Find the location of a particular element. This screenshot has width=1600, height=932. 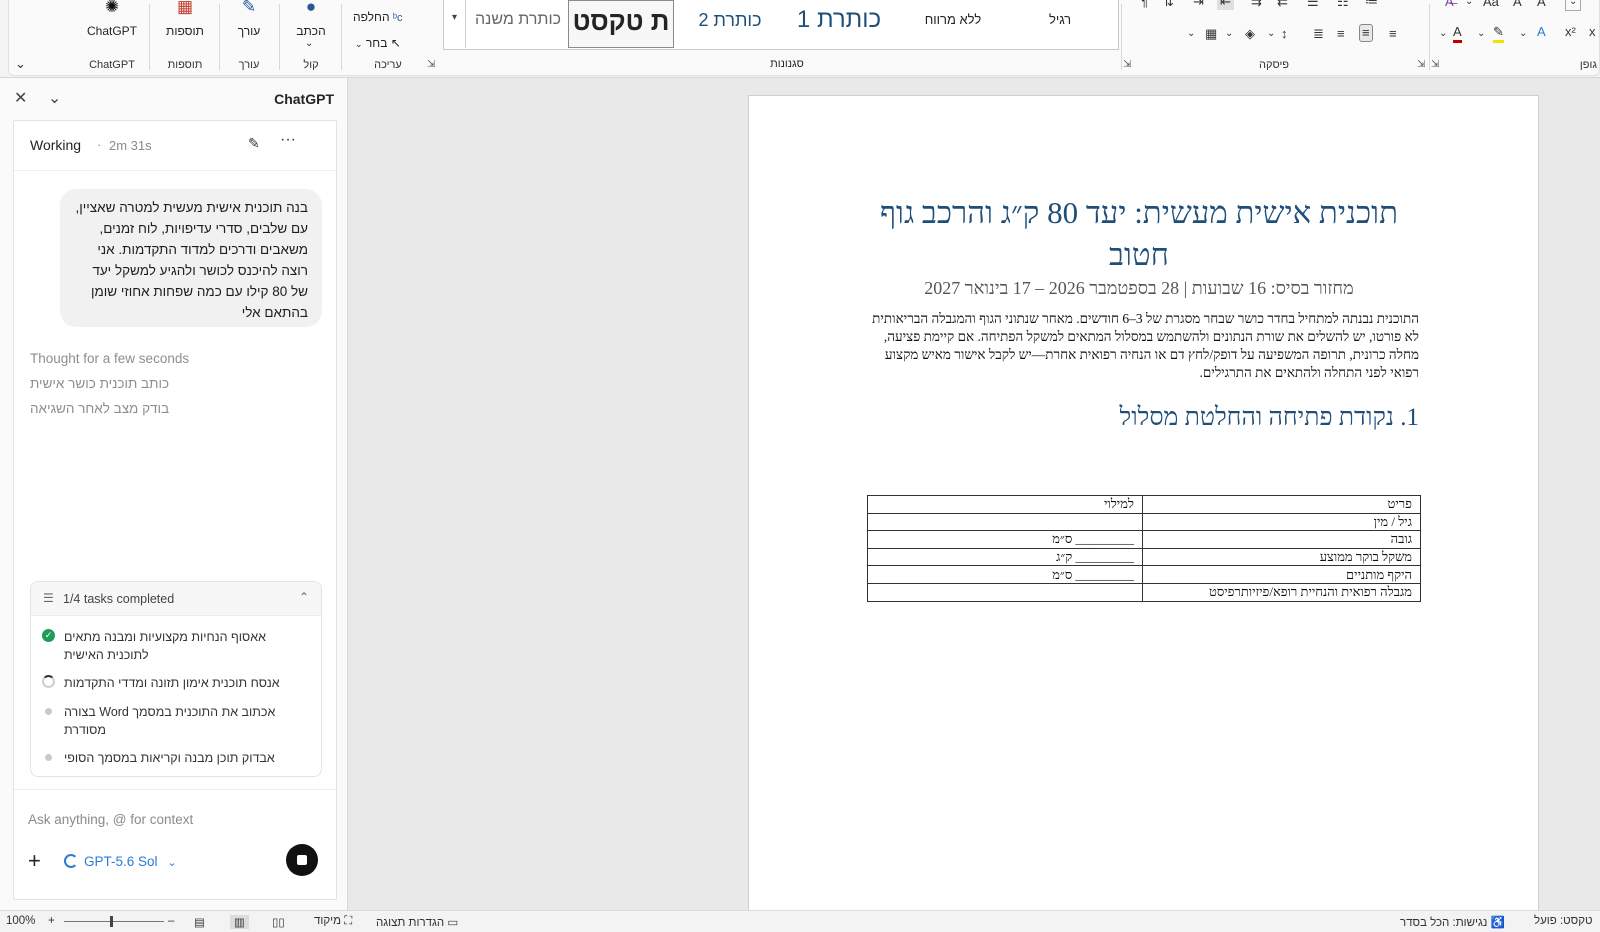

chat-input is located at coordinates (168, 819).